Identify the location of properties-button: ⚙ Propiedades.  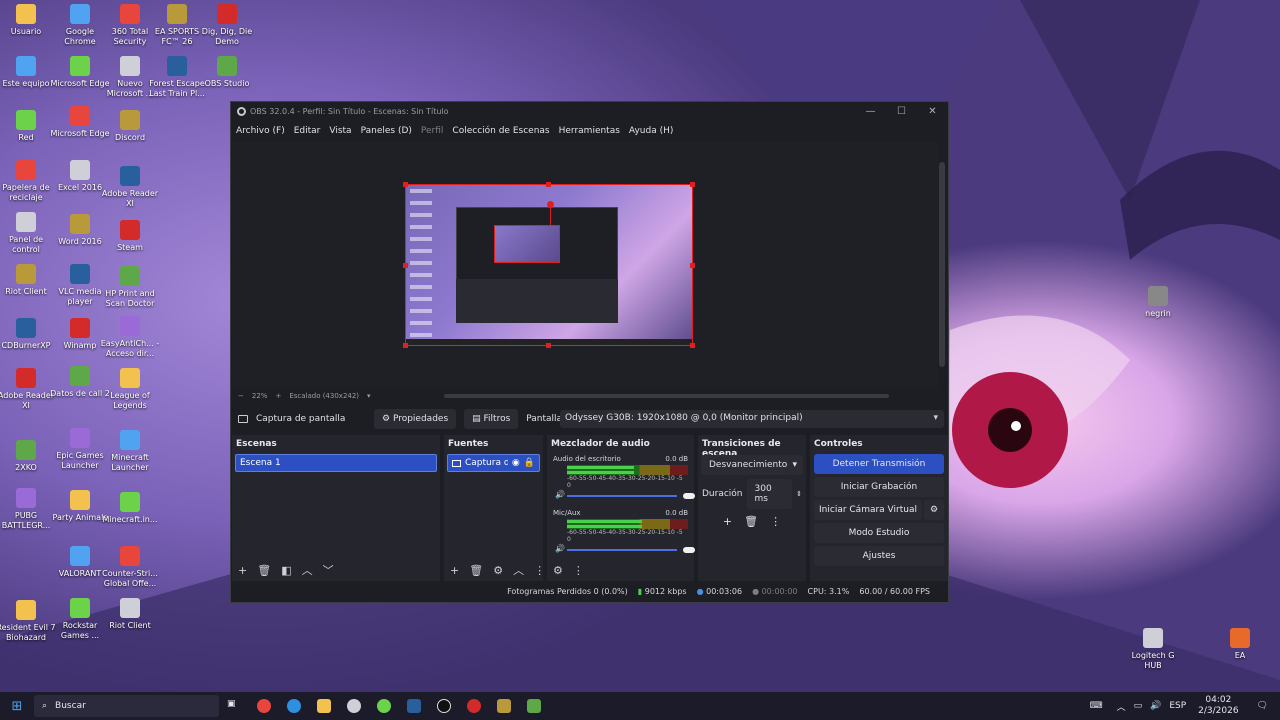
(415, 419).